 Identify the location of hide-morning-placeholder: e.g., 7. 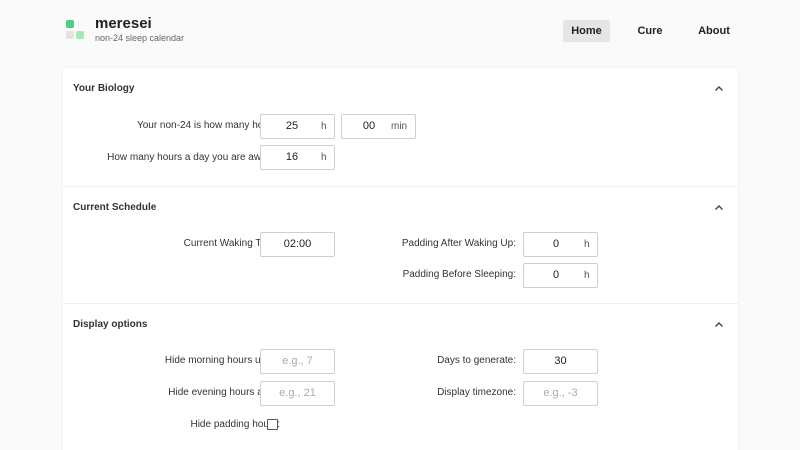
(297, 361).